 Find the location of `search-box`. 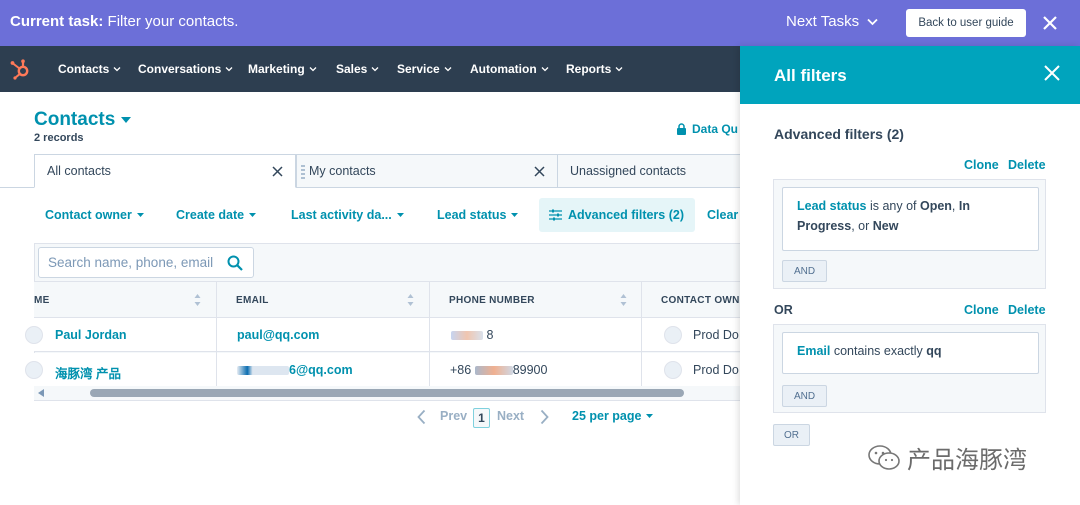

search-box is located at coordinates (146, 262).